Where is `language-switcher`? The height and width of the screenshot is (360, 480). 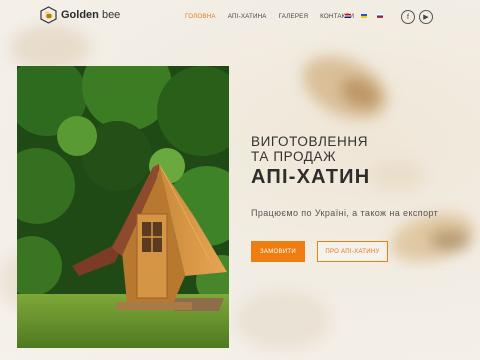
language-switcher is located at coordinates (364, 16).